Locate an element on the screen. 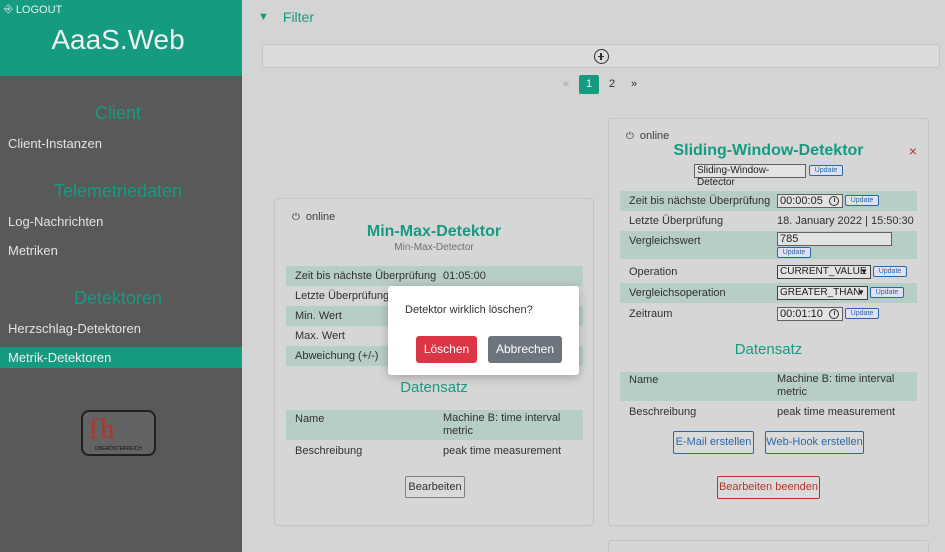 This screenshot has width=945, height=552. confirm-delete-button: Löschen is located at coordinates (446, 349).